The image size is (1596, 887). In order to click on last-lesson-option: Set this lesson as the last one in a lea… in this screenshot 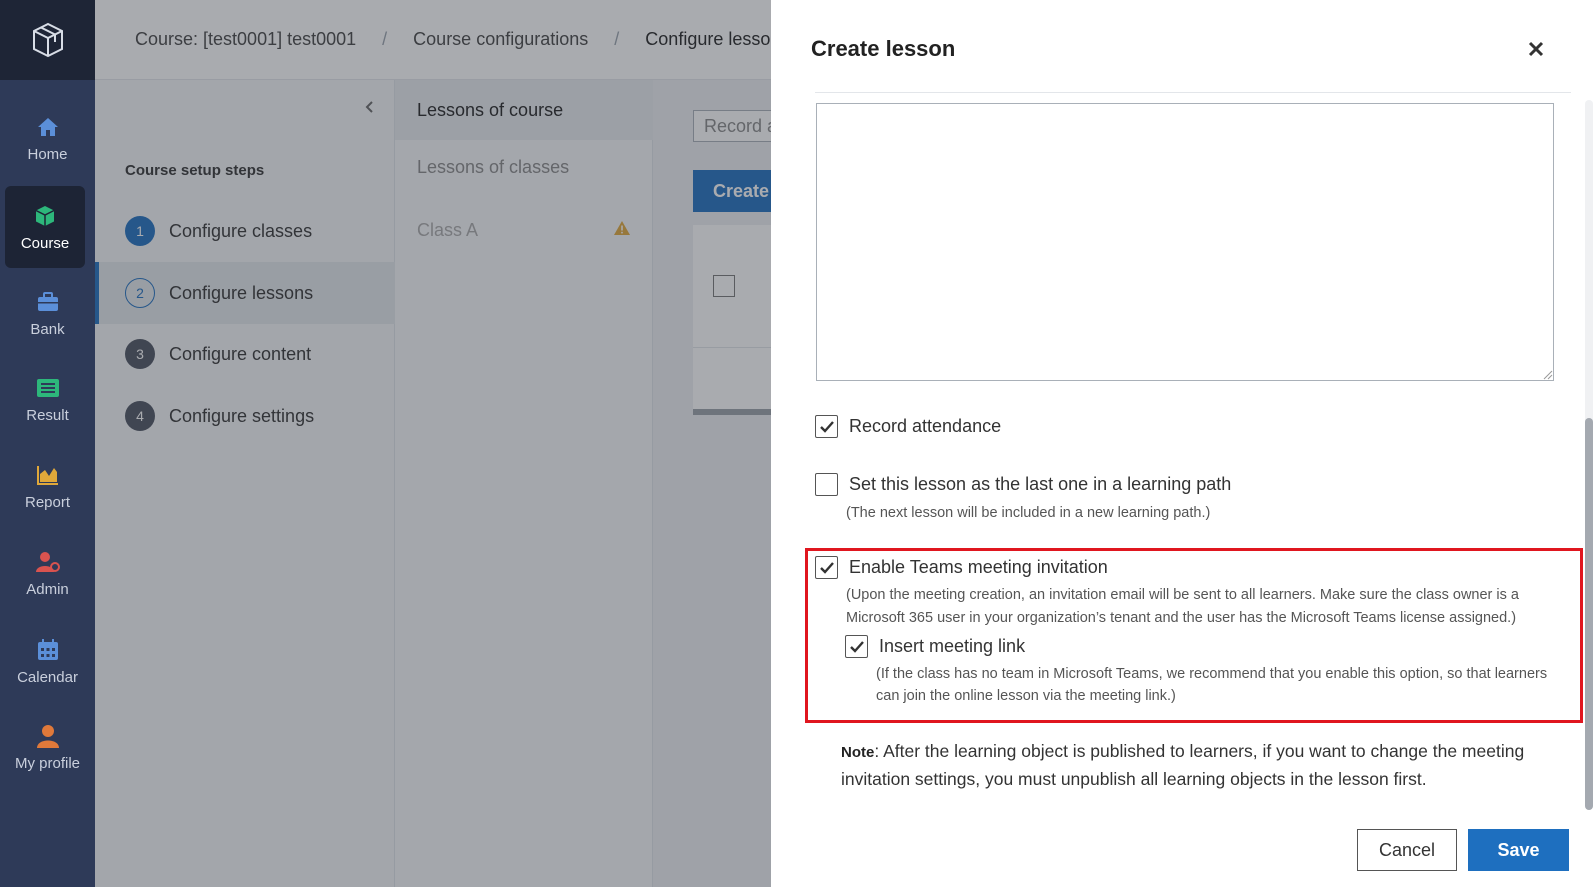, I will do `click(1023, 484)`.